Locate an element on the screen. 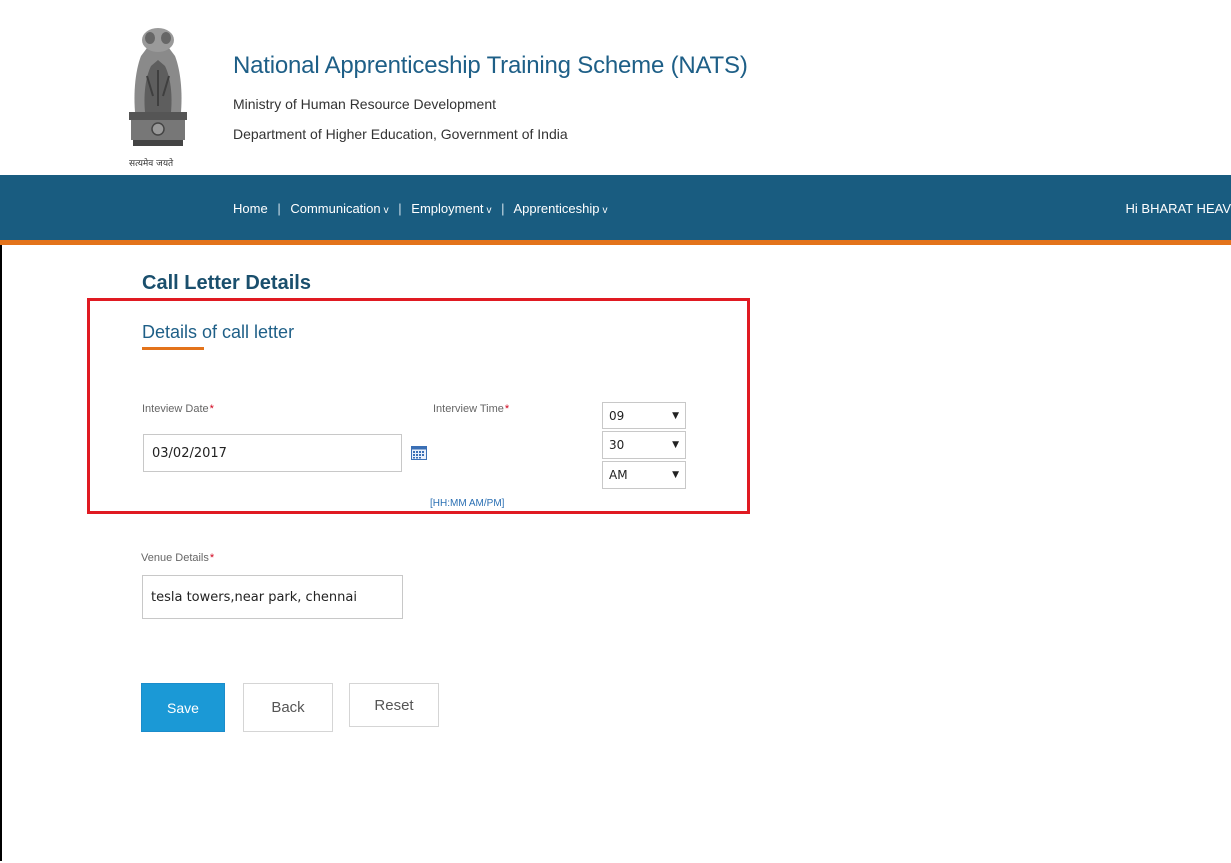  reset-button: Reset is located at coordinates (394, 705).